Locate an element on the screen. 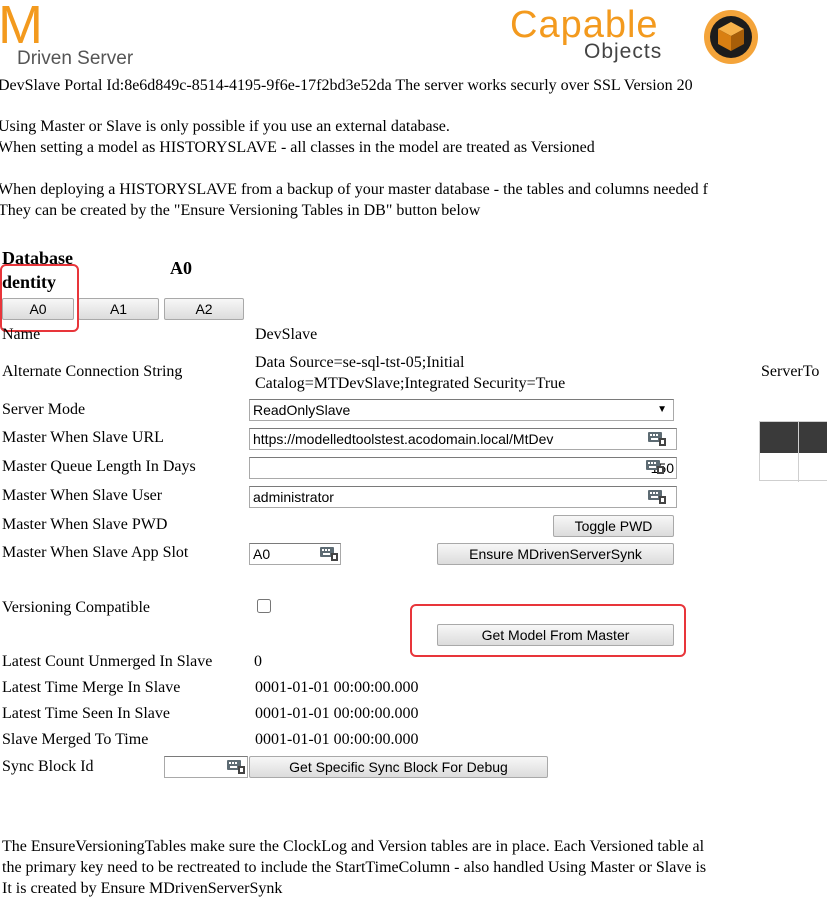 This screenshot has width=827, height=899. app-slot-value: A0 is located at coordinates (262, 554).